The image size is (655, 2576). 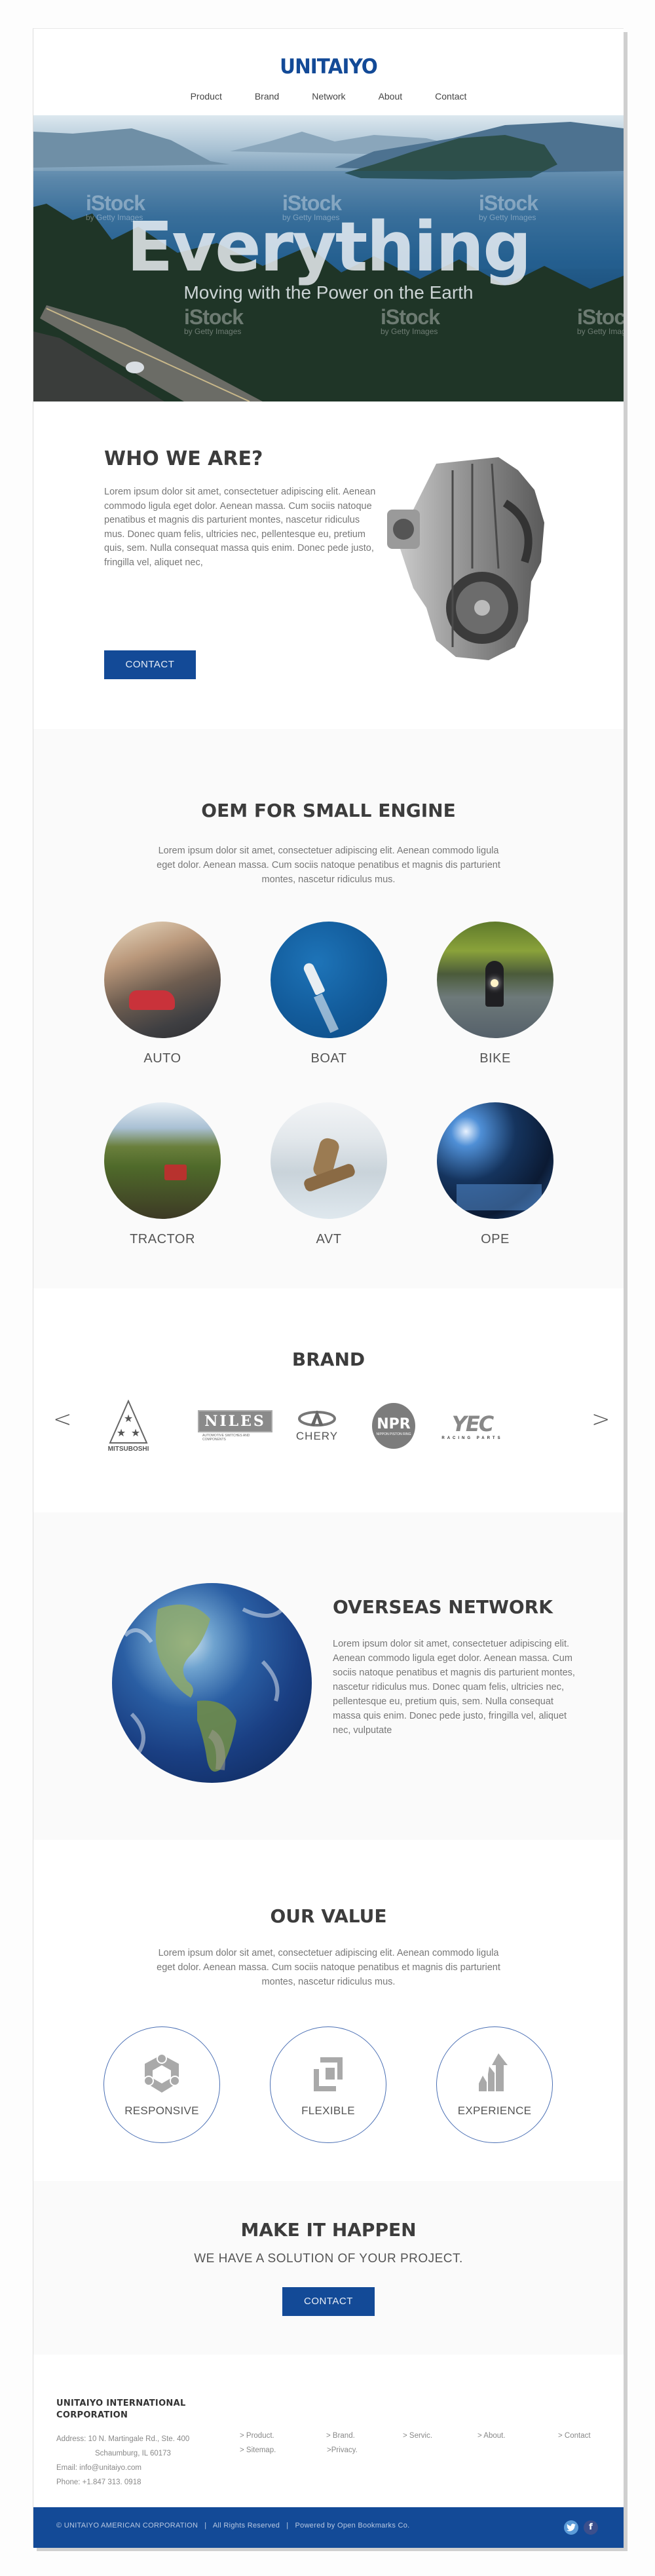 I want to click on category-boat: BOAT, so click(x=329, y=994).